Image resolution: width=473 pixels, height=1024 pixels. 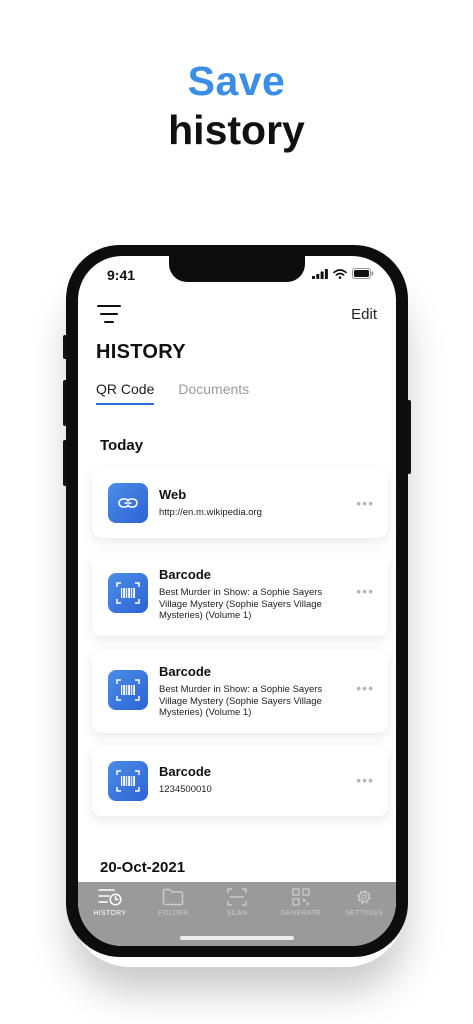 I want to click on nav-history: HISTORY, so click(x=110, y=914).